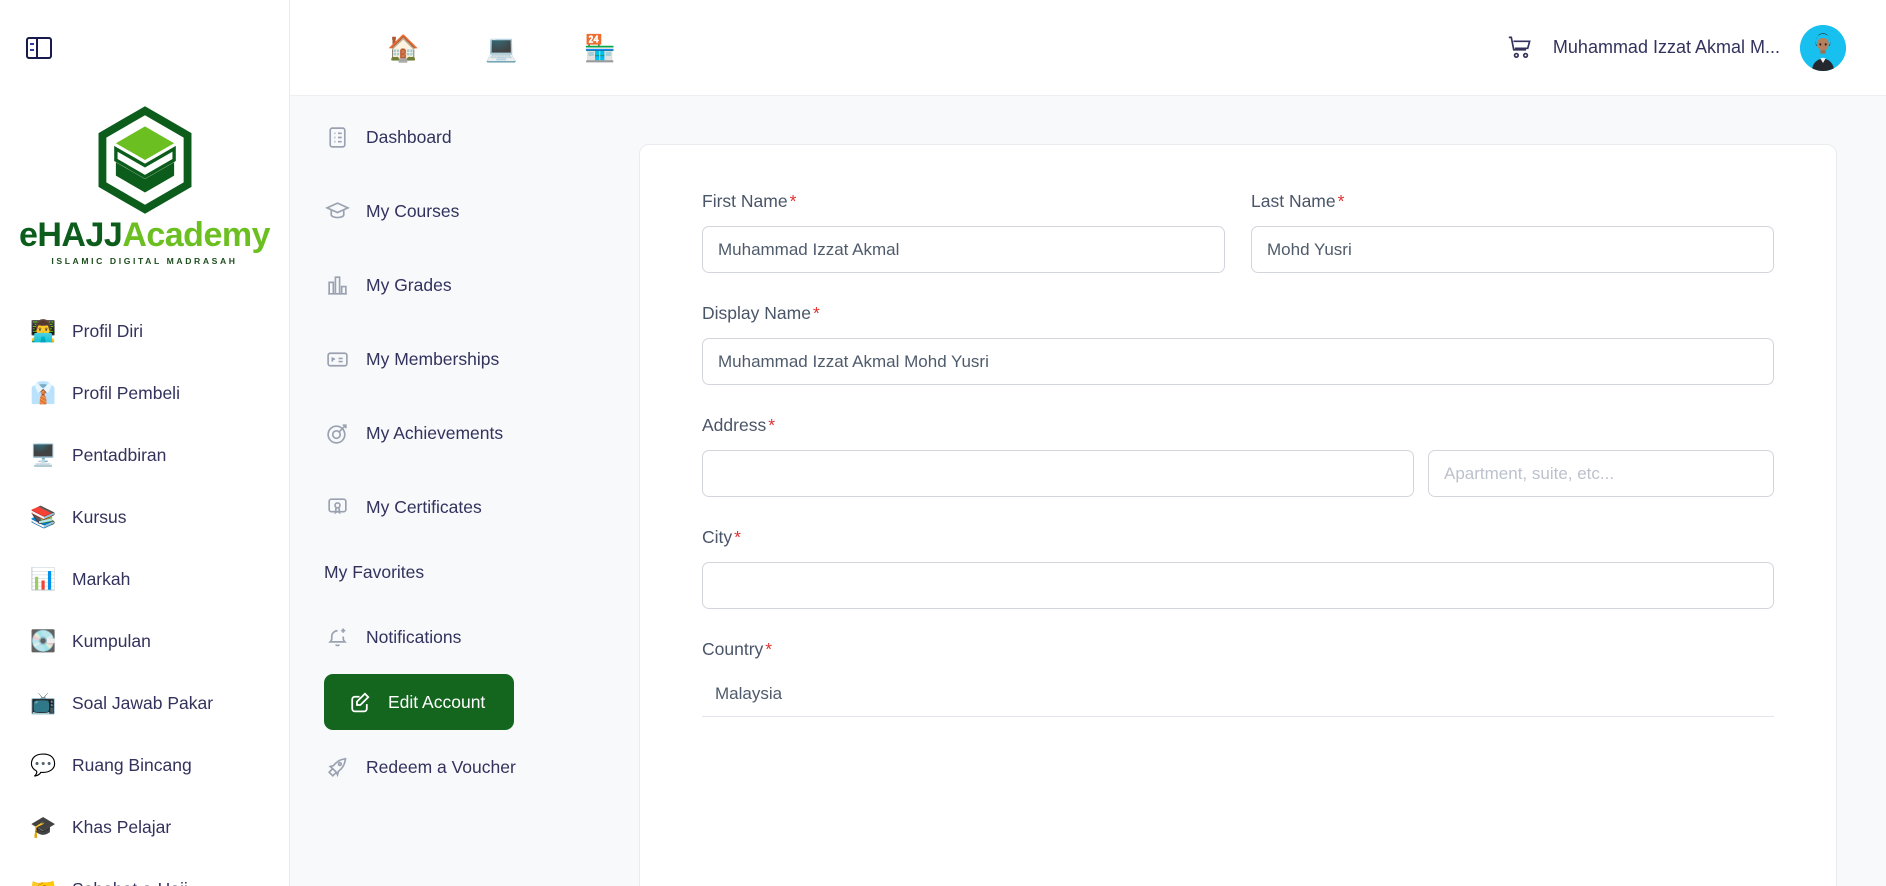  I want to click on nav-item-my-courses: My Courses, so click(440, 211).